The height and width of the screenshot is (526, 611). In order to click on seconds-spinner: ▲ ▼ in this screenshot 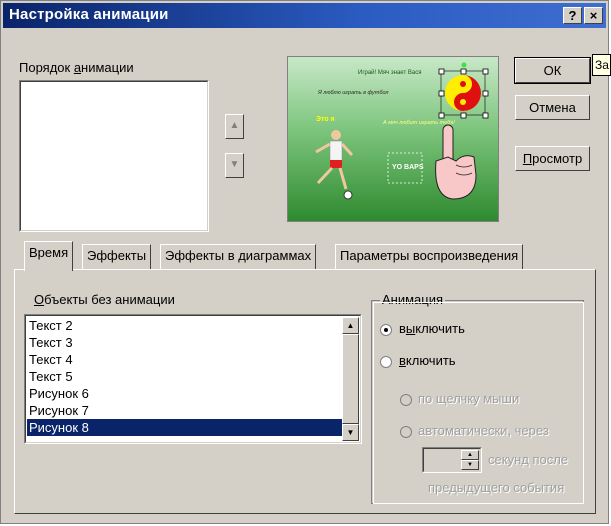, I will do `click(452, 460)`.